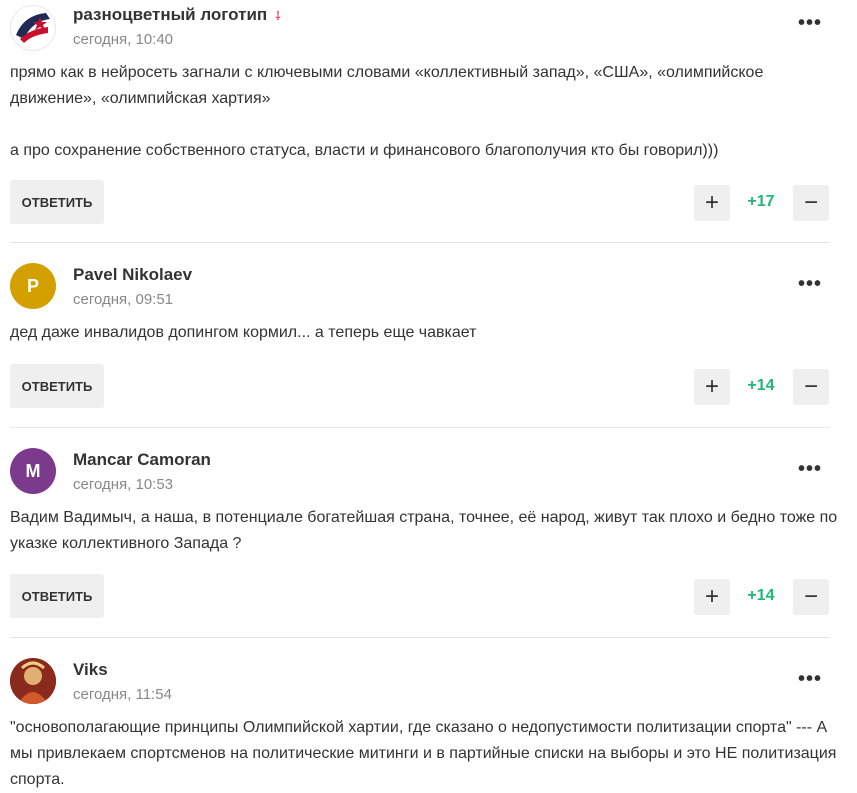  Describe the element at coordinates (278, 16) in the screenshot. I see `flag-icon: ⸸` at that location.